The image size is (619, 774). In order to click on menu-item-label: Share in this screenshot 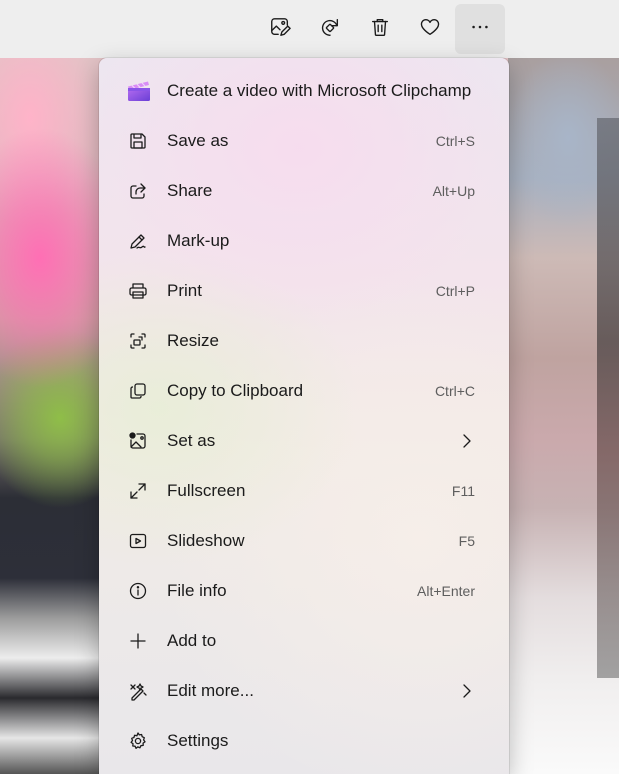, I will do `click(190, 190)`.